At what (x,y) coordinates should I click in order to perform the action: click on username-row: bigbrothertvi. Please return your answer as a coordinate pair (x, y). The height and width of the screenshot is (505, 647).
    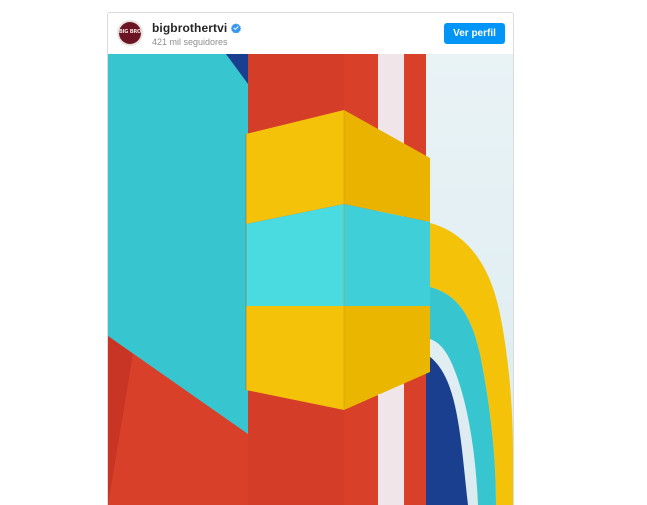
    Looking at the image, I should click on (197, 28).